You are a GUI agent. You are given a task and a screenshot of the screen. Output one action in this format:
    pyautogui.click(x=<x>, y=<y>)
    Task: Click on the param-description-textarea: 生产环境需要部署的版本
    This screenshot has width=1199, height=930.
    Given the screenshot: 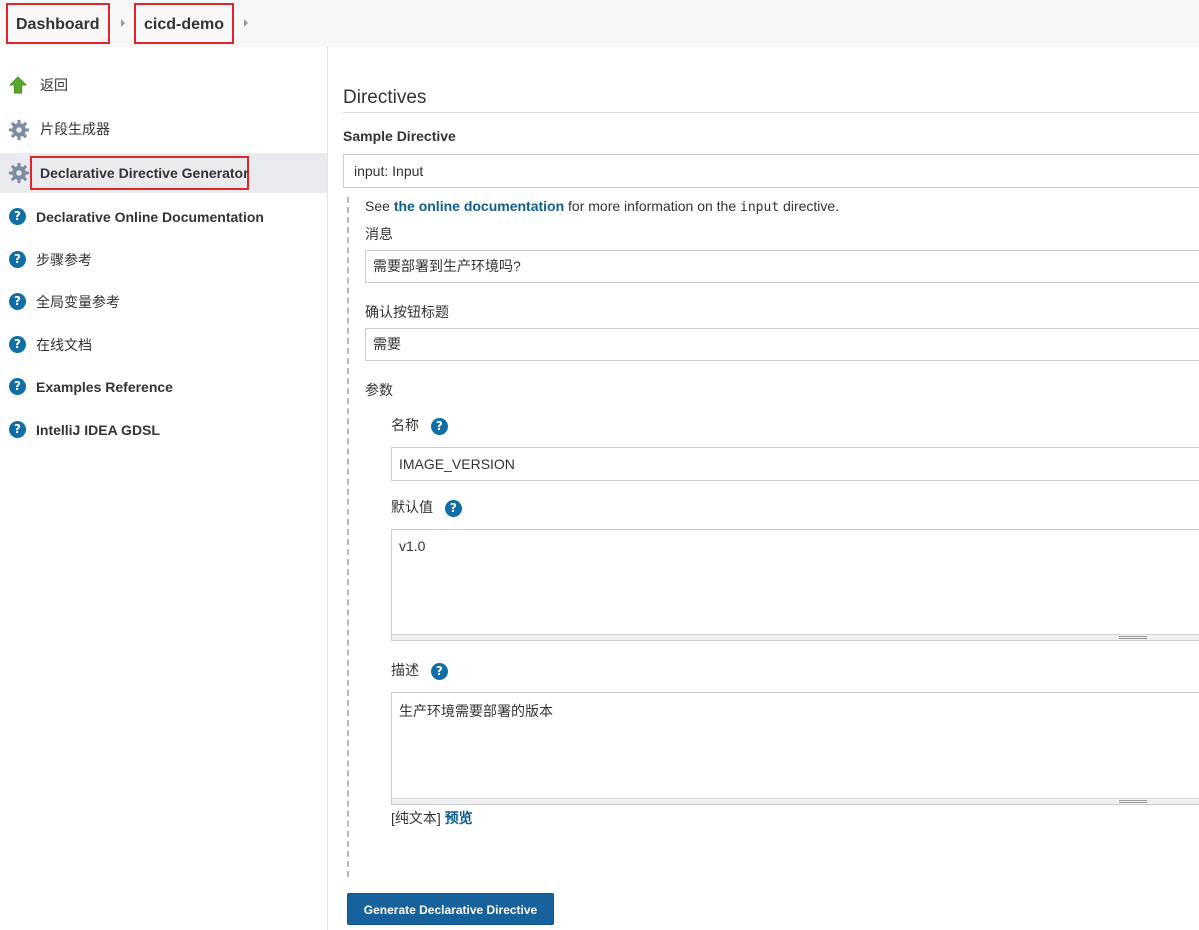 What is the action you would take?
    pyautogui.click(x=795, y=748)
    